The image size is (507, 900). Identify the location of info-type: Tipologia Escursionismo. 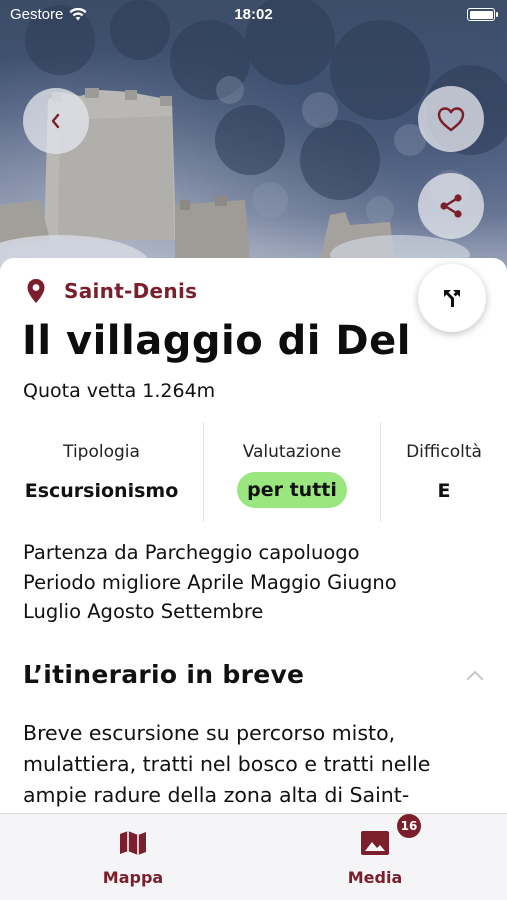
(101, 472).